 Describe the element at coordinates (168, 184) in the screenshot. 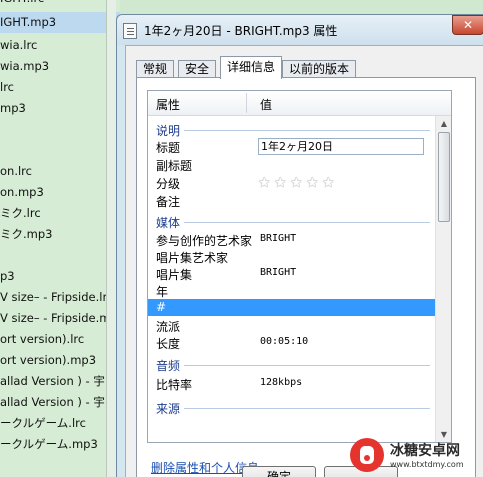

I see `row-key: 分级` at that location.